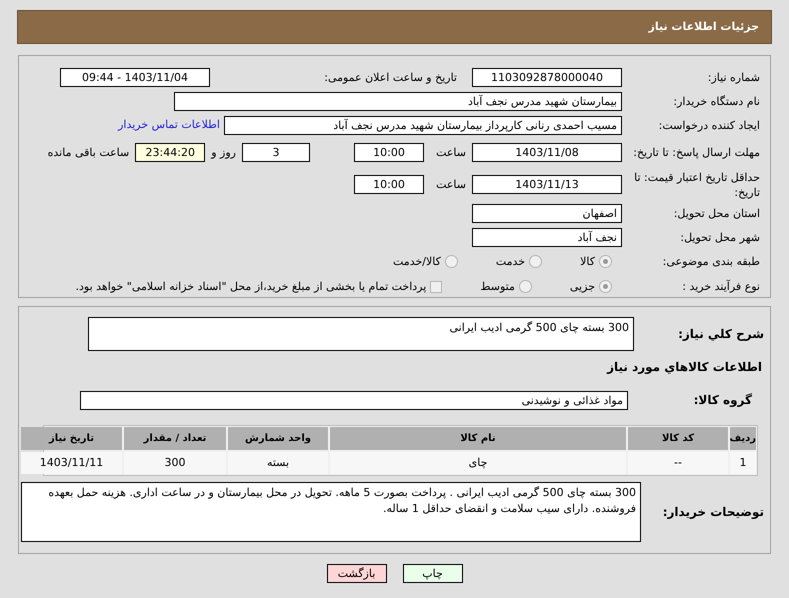 Image resolution: width=789 pixels, height=598 pixels. I want to click on text-field: 23:44:20, so click(170, 152).